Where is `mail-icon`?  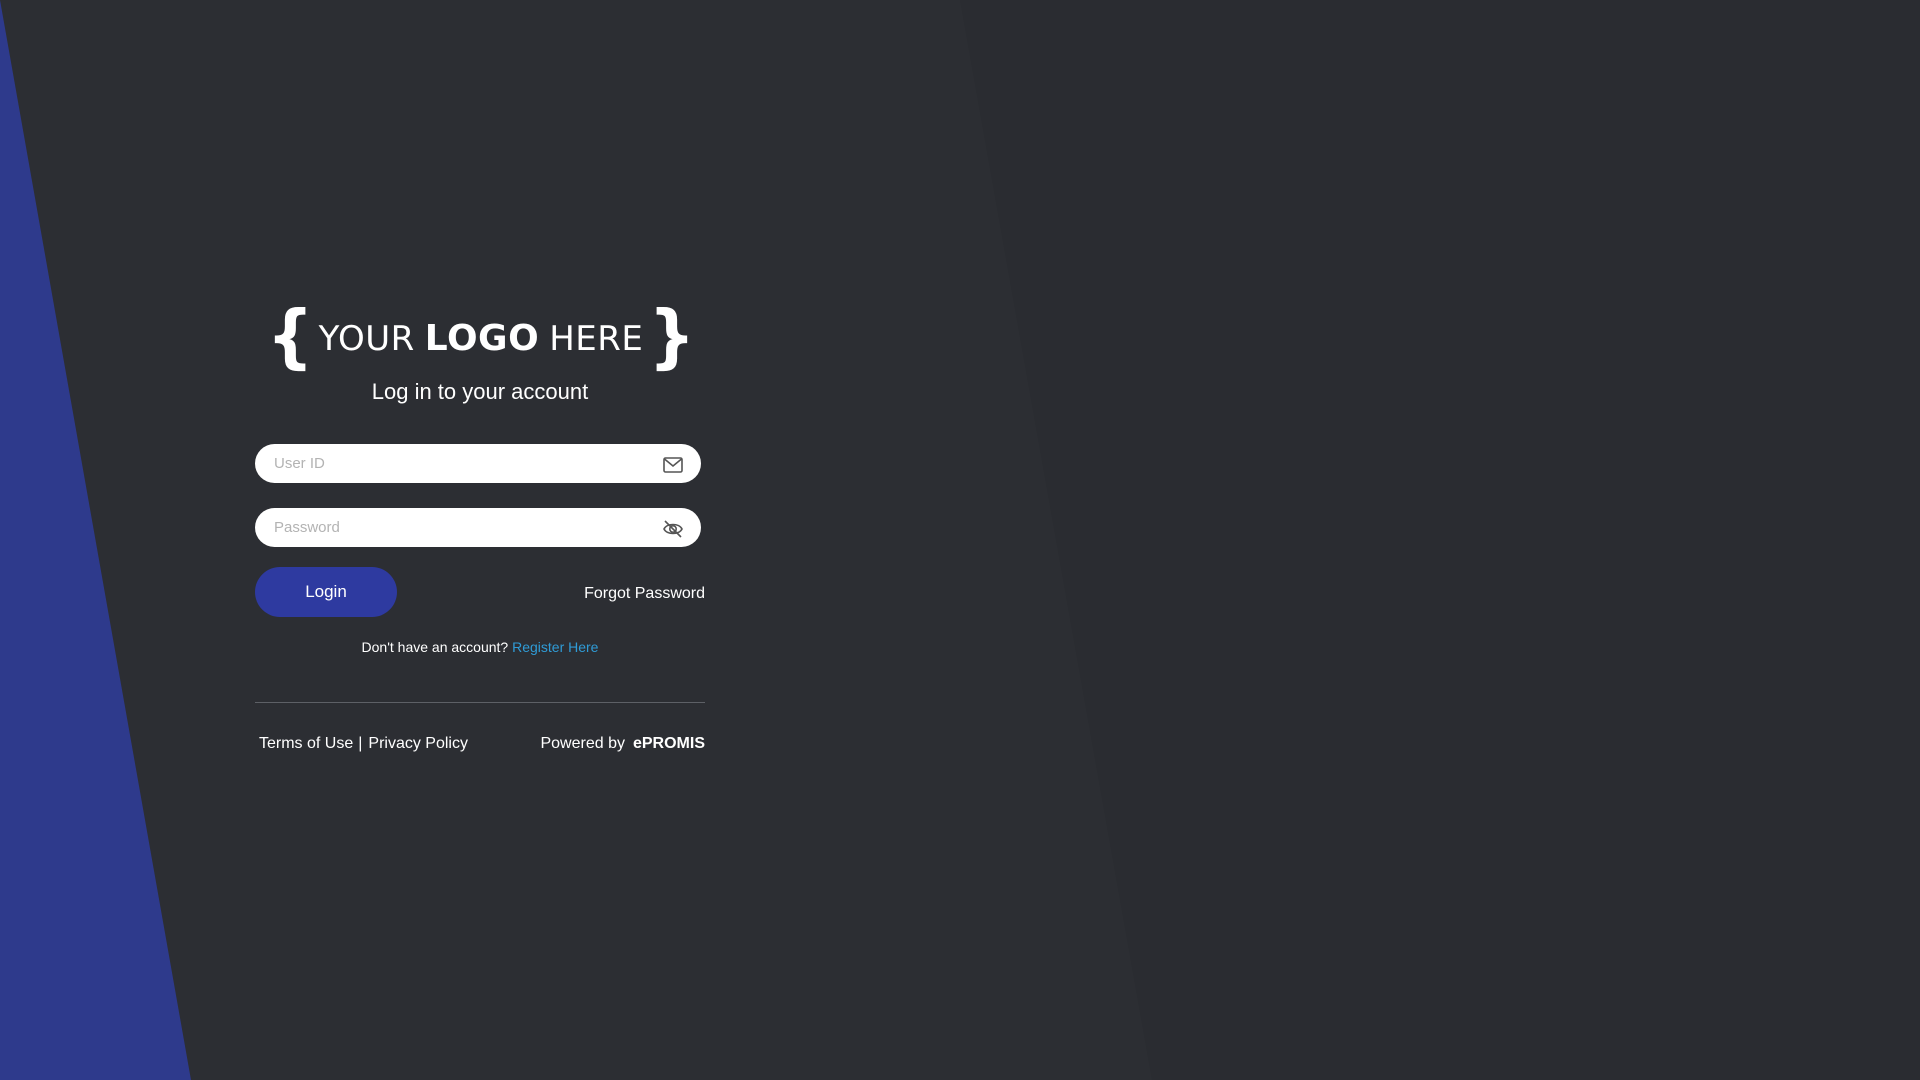 mail-icon is located at coordinates (673, 465).